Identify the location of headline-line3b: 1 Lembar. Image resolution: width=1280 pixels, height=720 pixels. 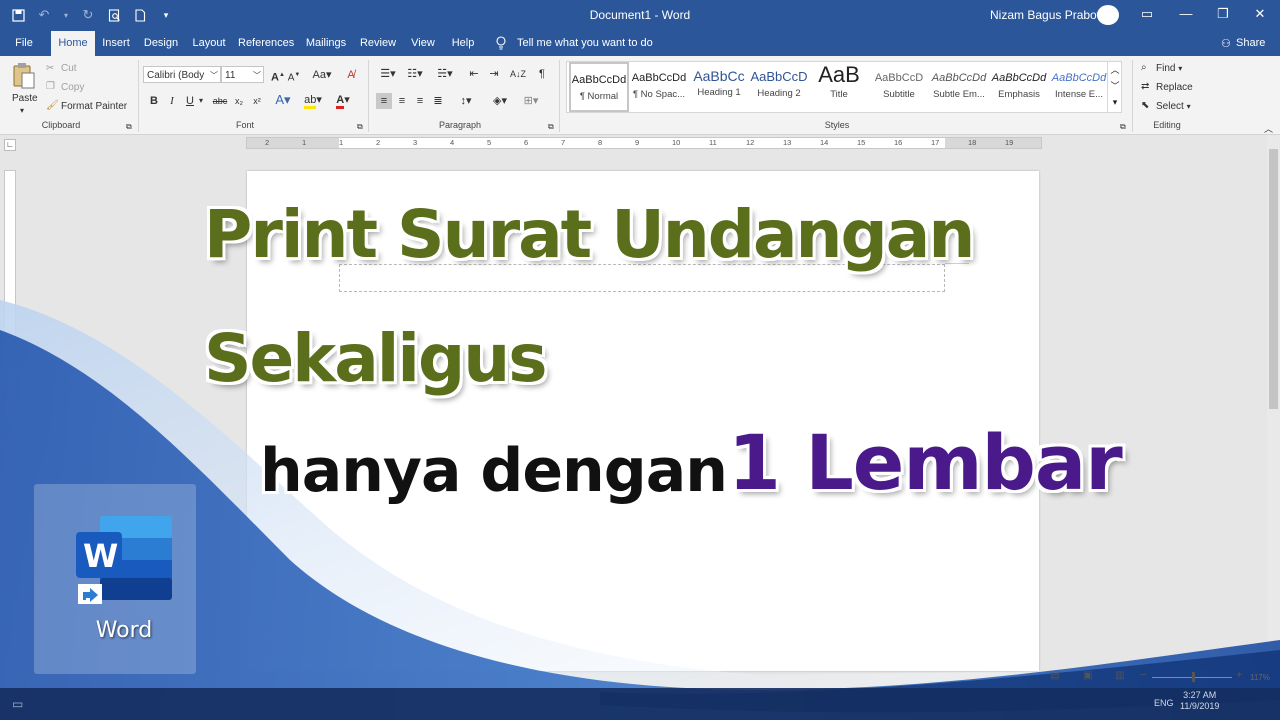
(925, 462).